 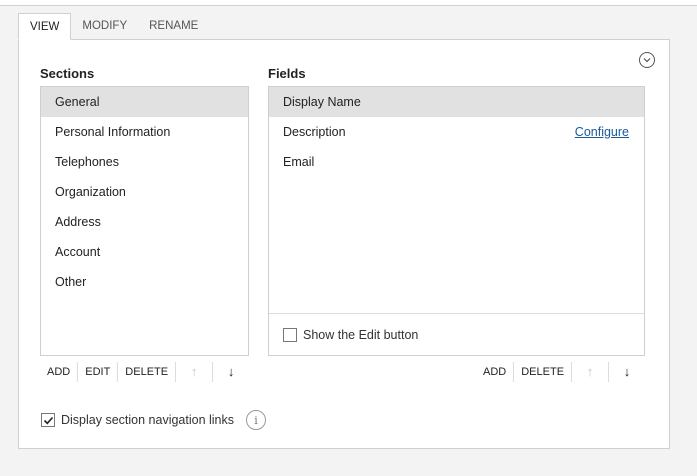 I want to click on configure-link: Configure, so click(x=602, y=132).